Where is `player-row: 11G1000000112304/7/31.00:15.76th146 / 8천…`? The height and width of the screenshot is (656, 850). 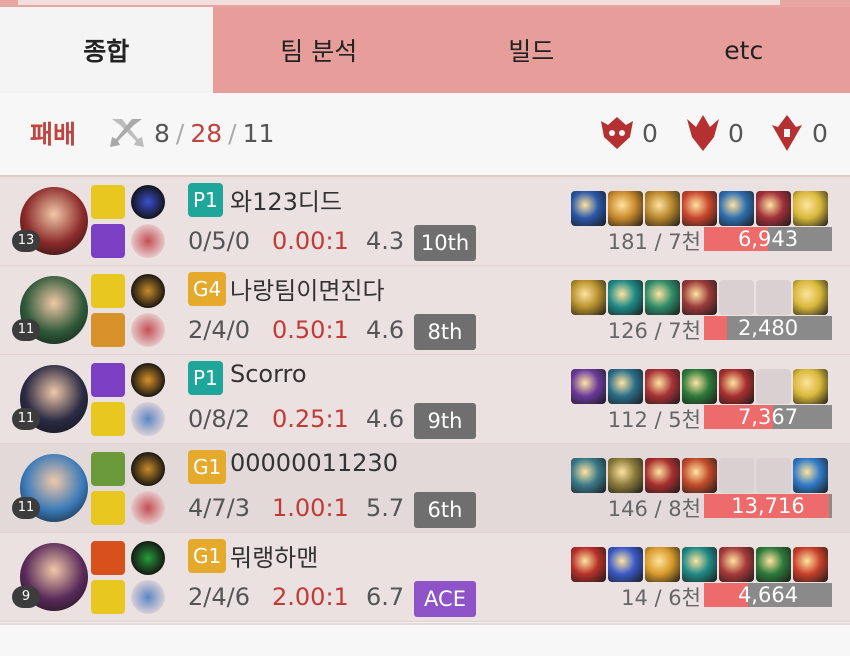 player-row: 11G1000000112304/7/31.00:15.76th146 / 8천… is located at coordinates (425, 488).